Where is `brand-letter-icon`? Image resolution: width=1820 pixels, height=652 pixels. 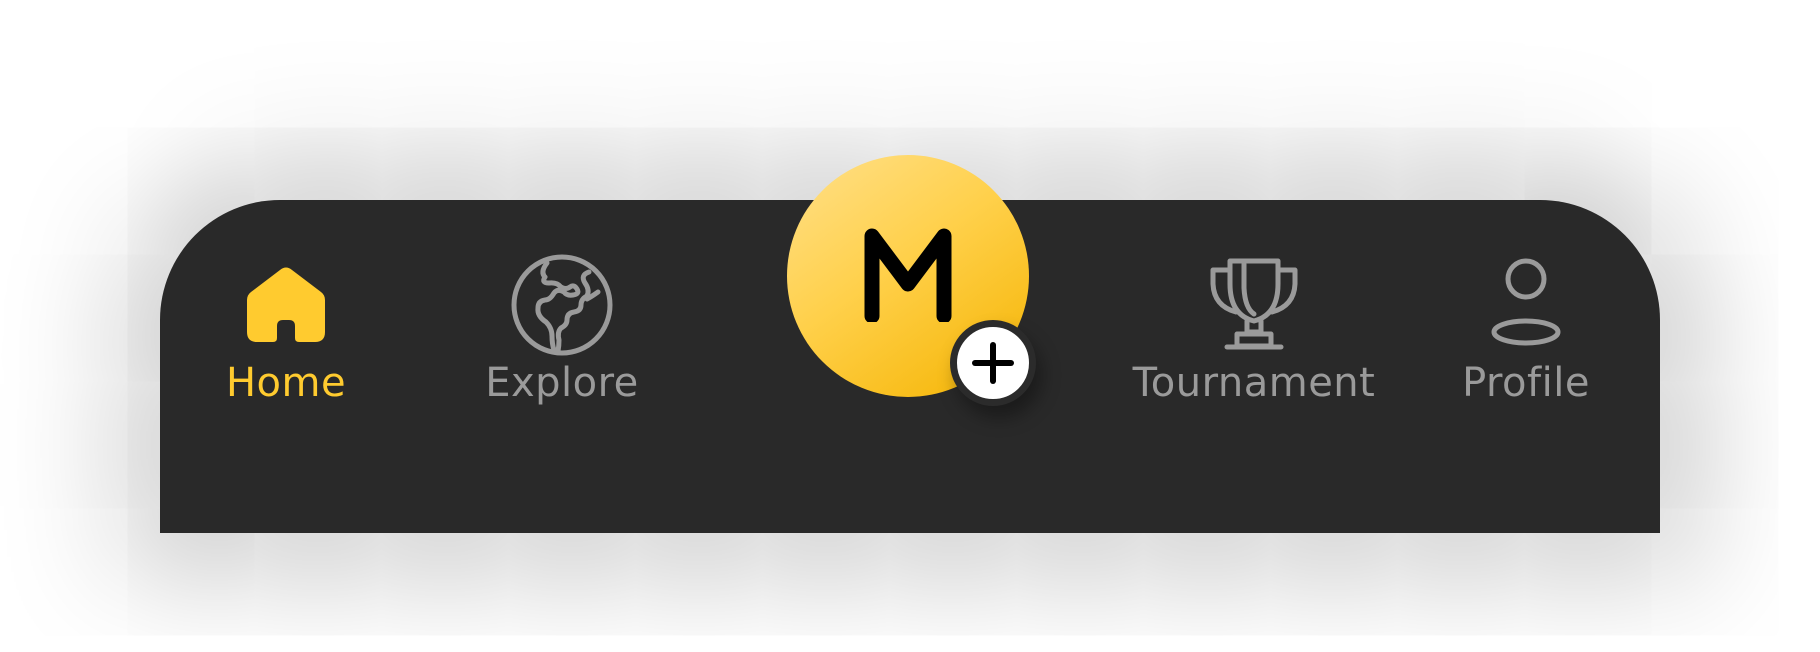
brand-letter-icon is located at coordinates (908, 274).